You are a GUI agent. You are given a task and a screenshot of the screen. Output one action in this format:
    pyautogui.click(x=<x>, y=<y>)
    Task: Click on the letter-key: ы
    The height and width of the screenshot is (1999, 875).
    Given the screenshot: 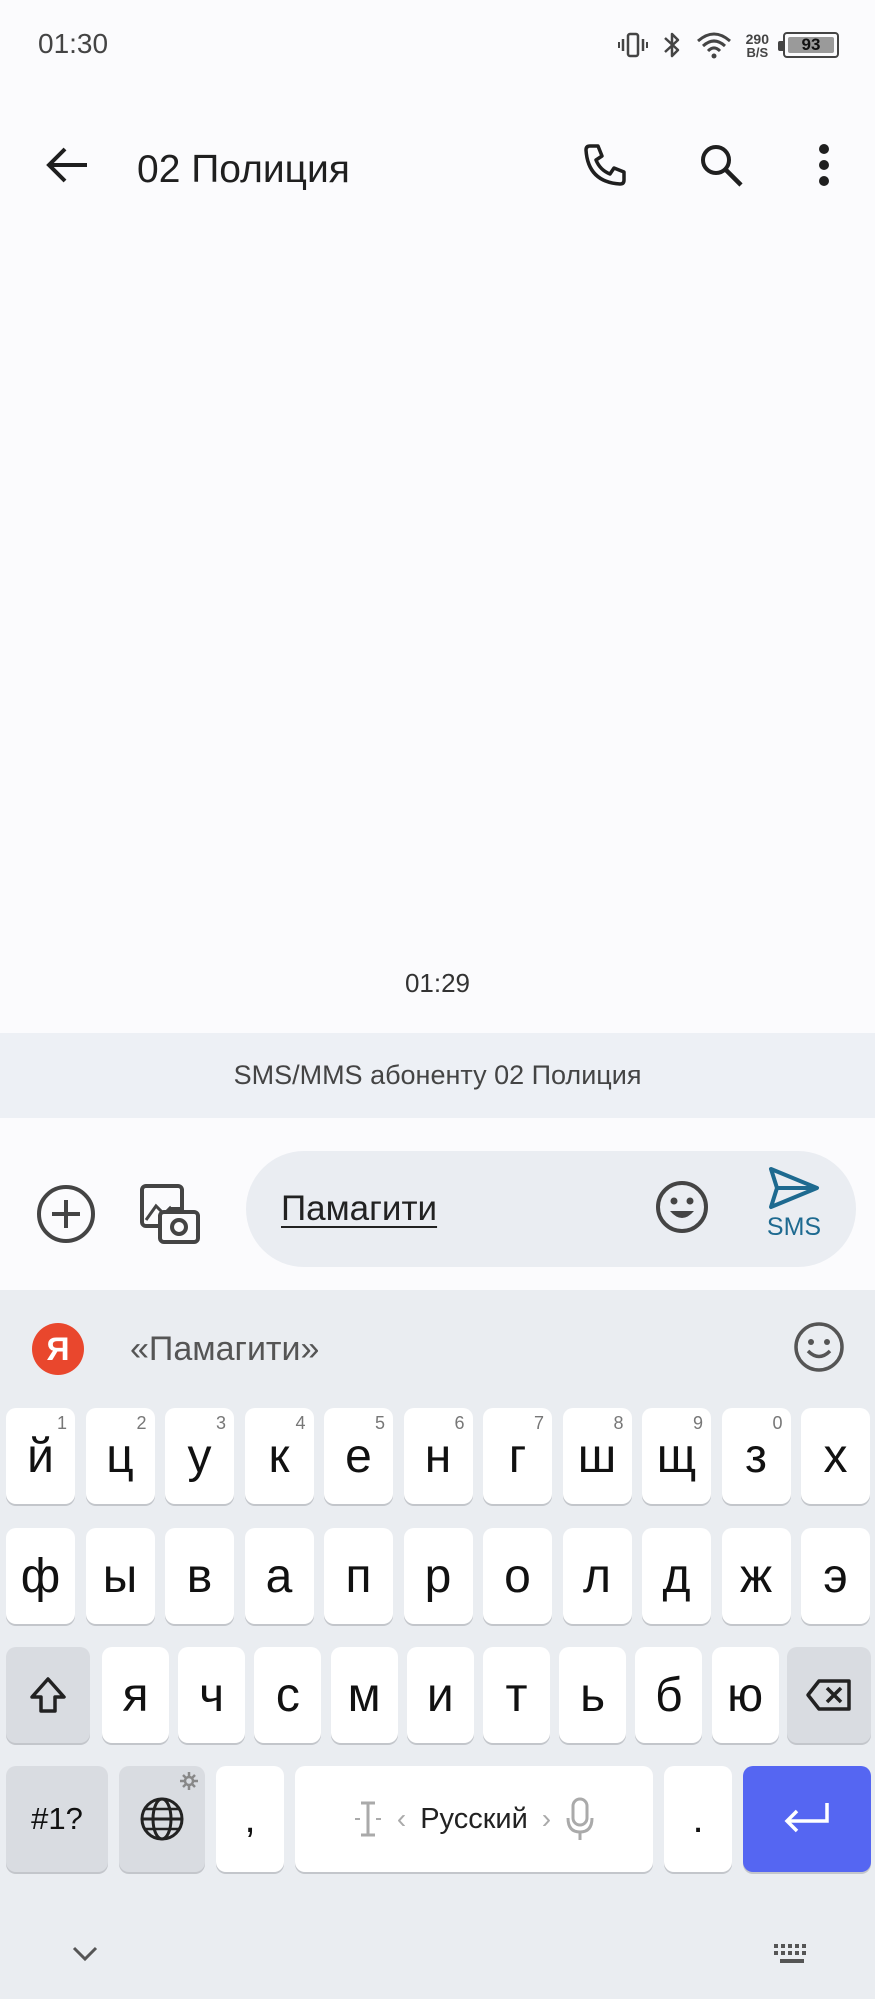 What is the action you would take?
    pyautogui.click(x=120, y=1576)
    